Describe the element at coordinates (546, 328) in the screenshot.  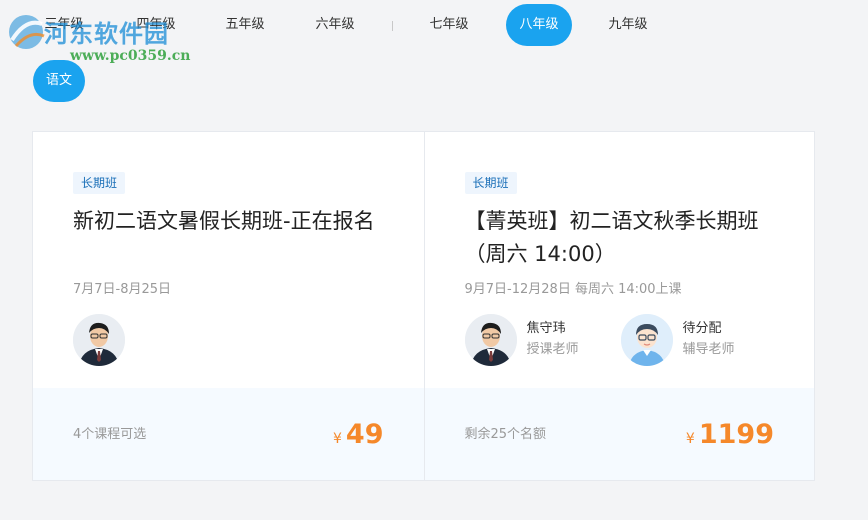
I see `teacher-name: 焦守玮` at that location.